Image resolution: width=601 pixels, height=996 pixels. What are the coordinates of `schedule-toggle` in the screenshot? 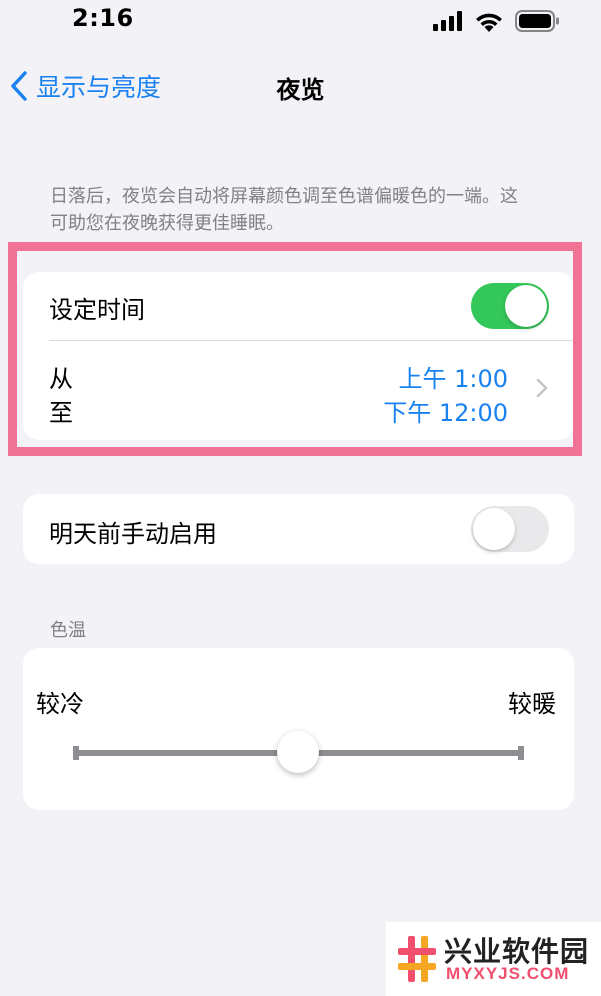 It's located at (510, 306).